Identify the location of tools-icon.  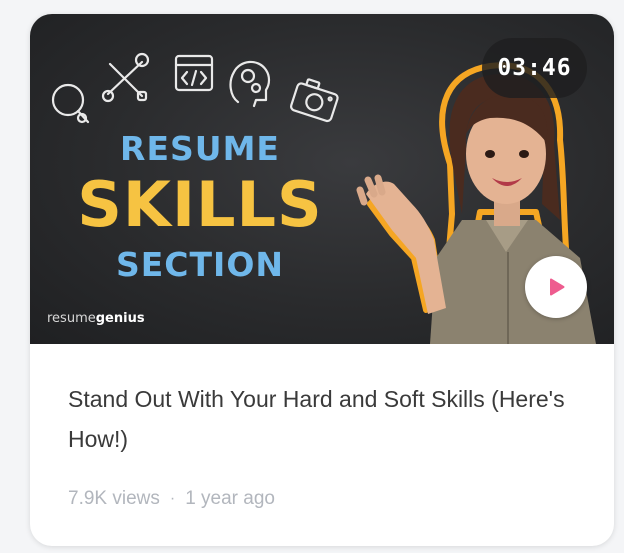
(125, 77).